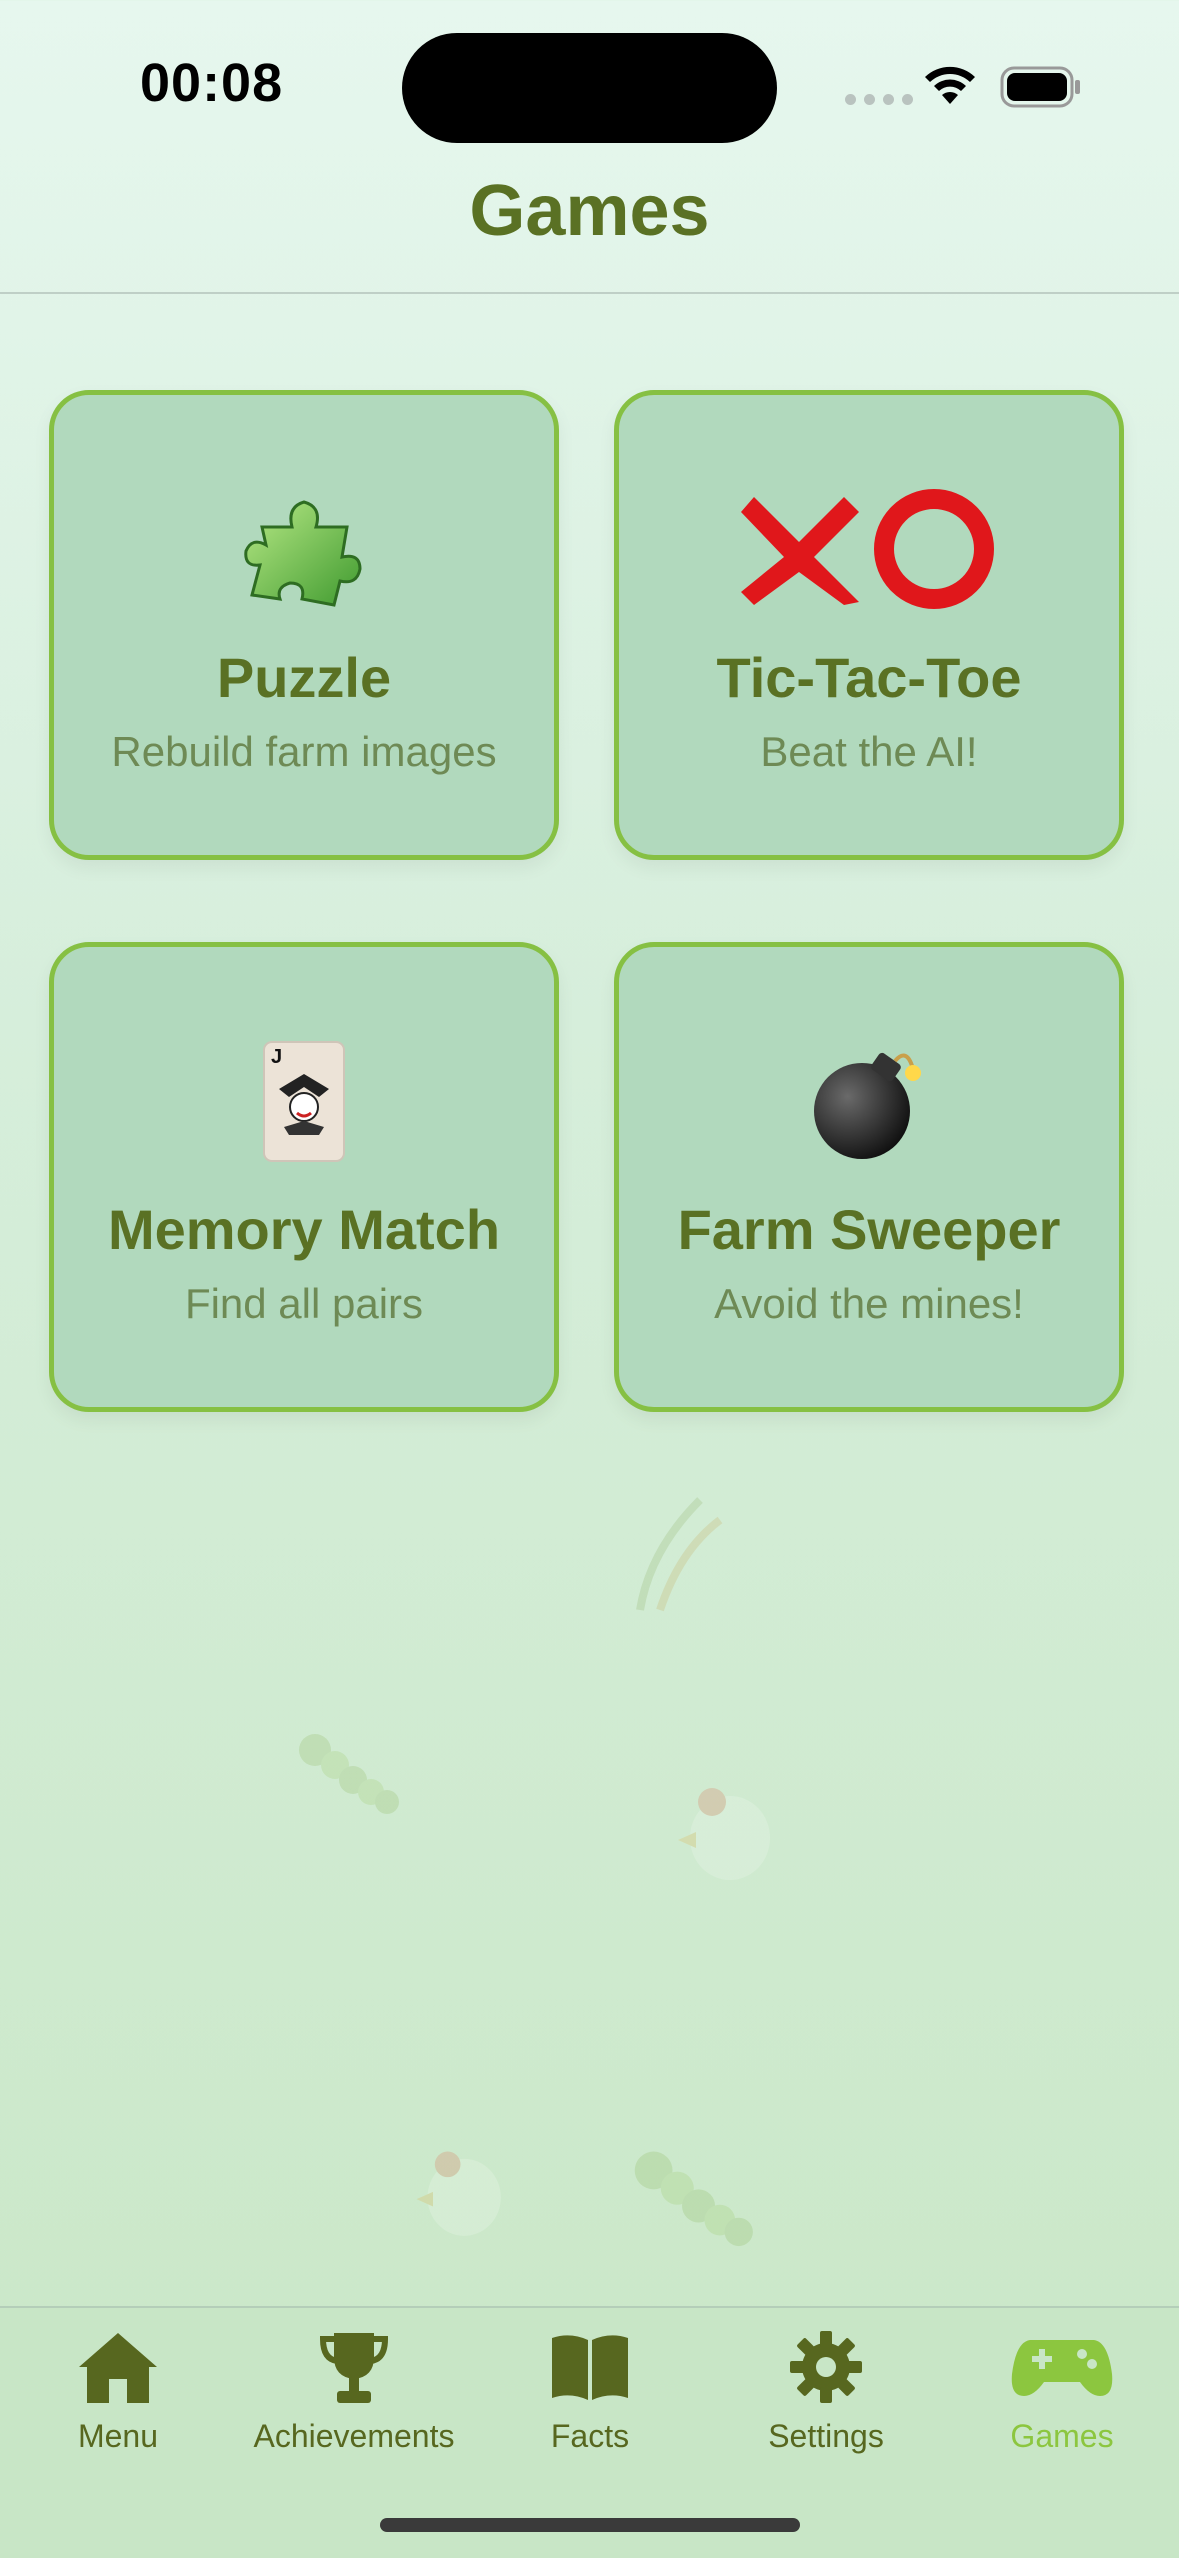  Describe the element at coordinates (212, 83) in the screenshot. I see `status-time: 00:08` at that location.